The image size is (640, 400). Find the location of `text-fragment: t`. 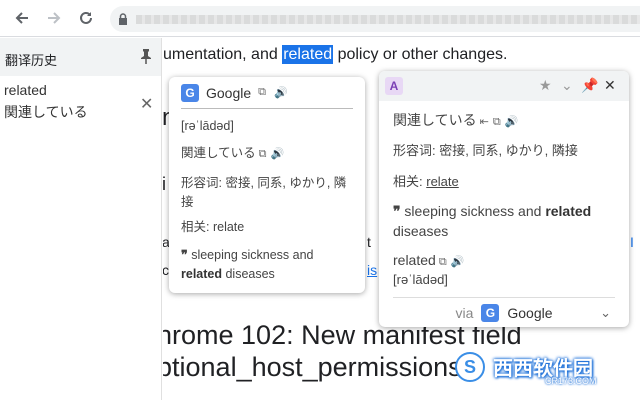

text-fragment: t is located at coordinates (369, 242).